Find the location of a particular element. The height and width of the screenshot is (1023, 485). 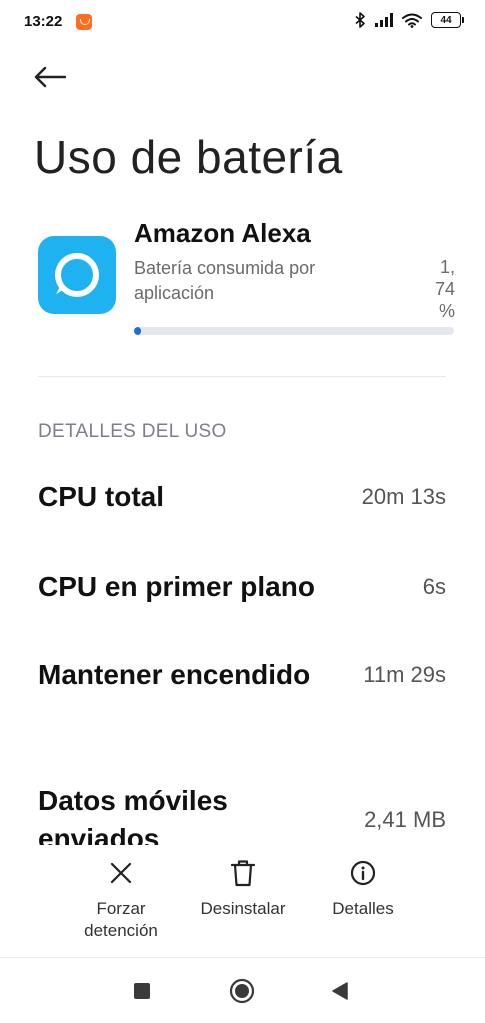

usage-value: 1, 74 % is located at coordinates (435, 289).